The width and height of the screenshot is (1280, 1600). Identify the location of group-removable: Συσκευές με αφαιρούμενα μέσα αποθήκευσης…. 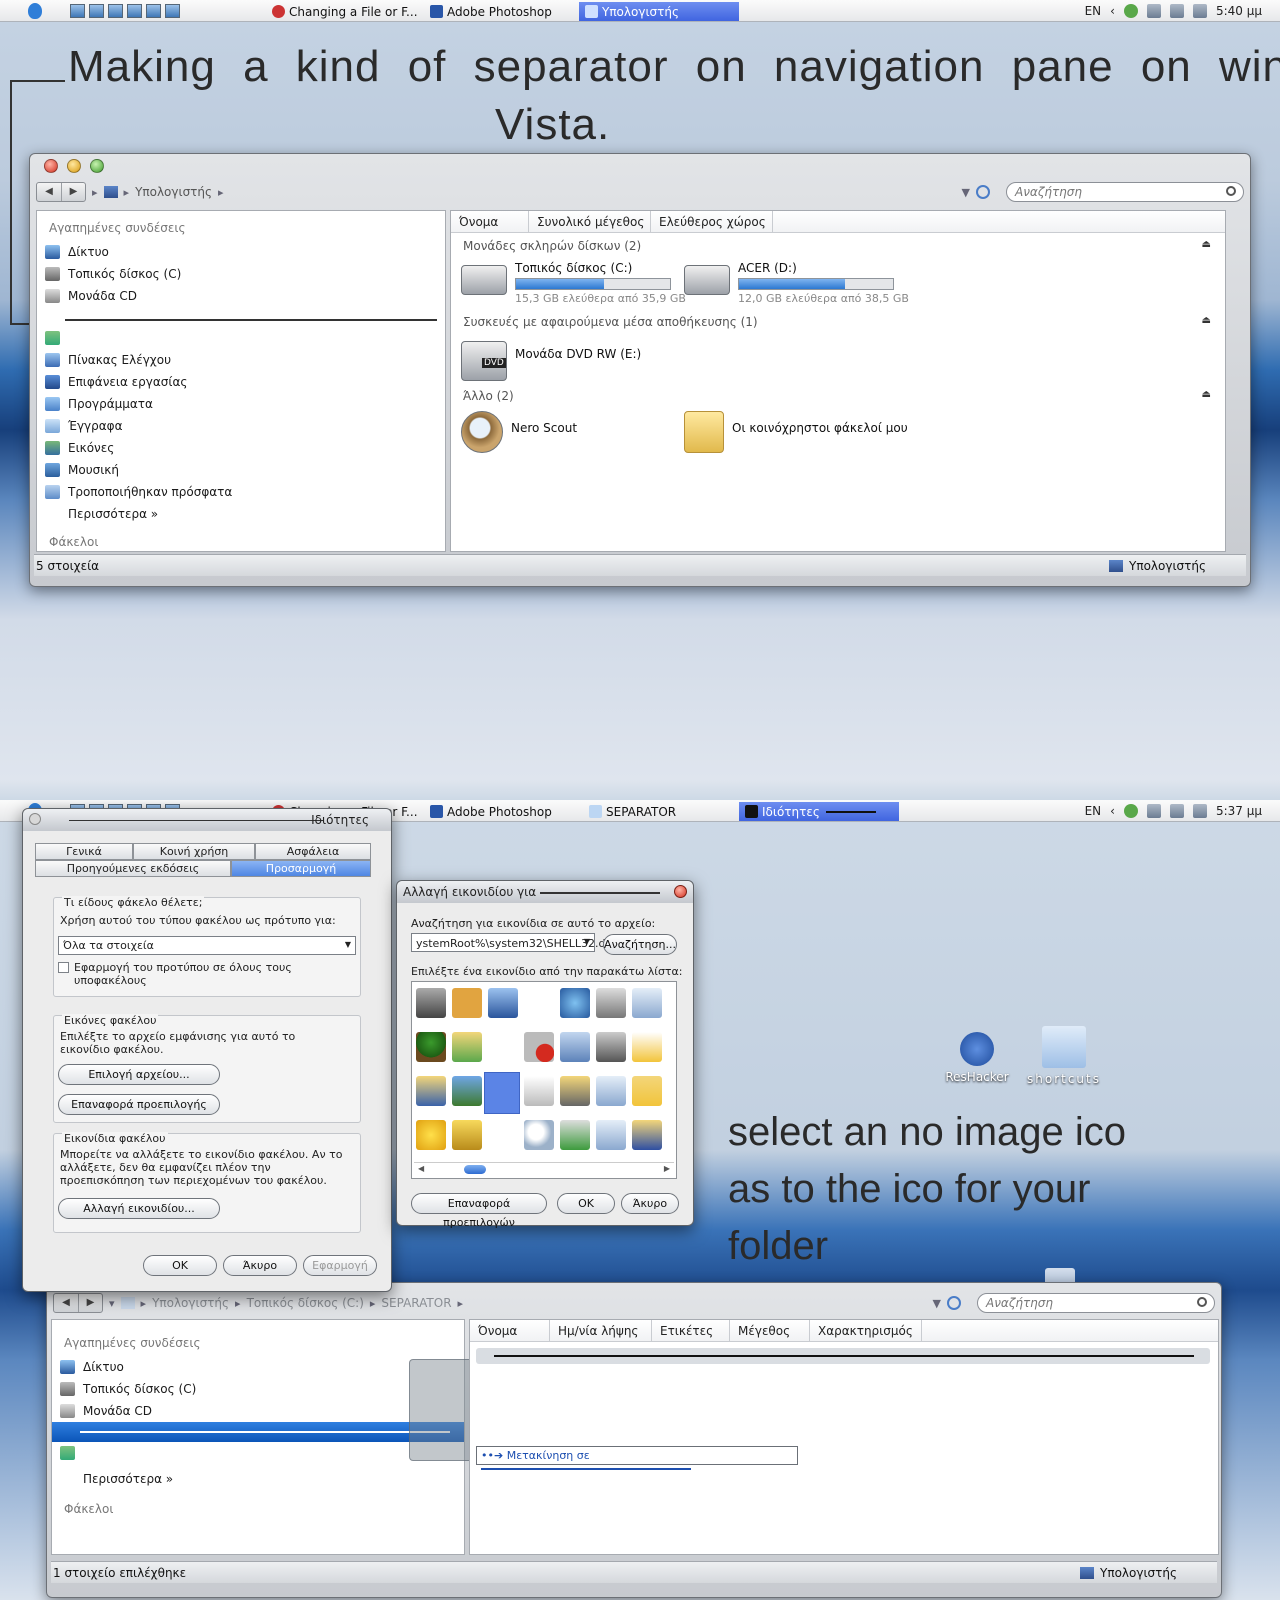
(610, 322).